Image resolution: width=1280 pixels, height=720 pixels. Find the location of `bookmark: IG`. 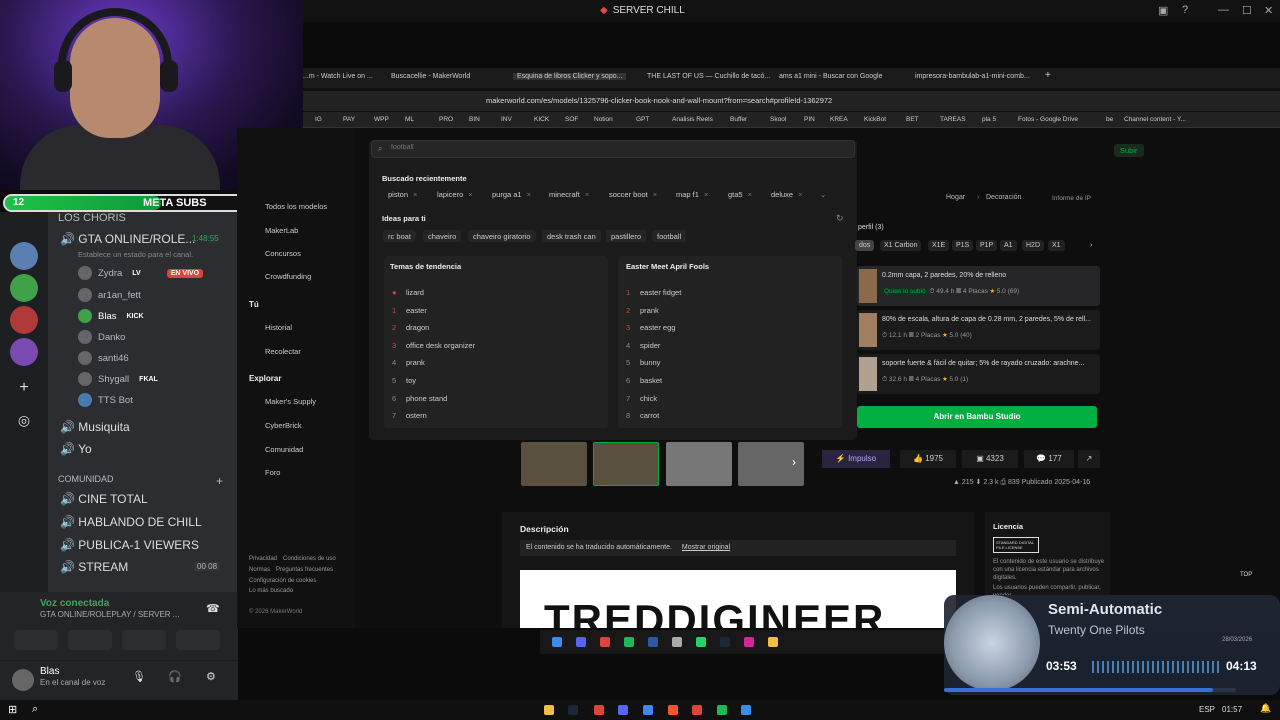

bookmark: IG is located at coordinates (318, 119).